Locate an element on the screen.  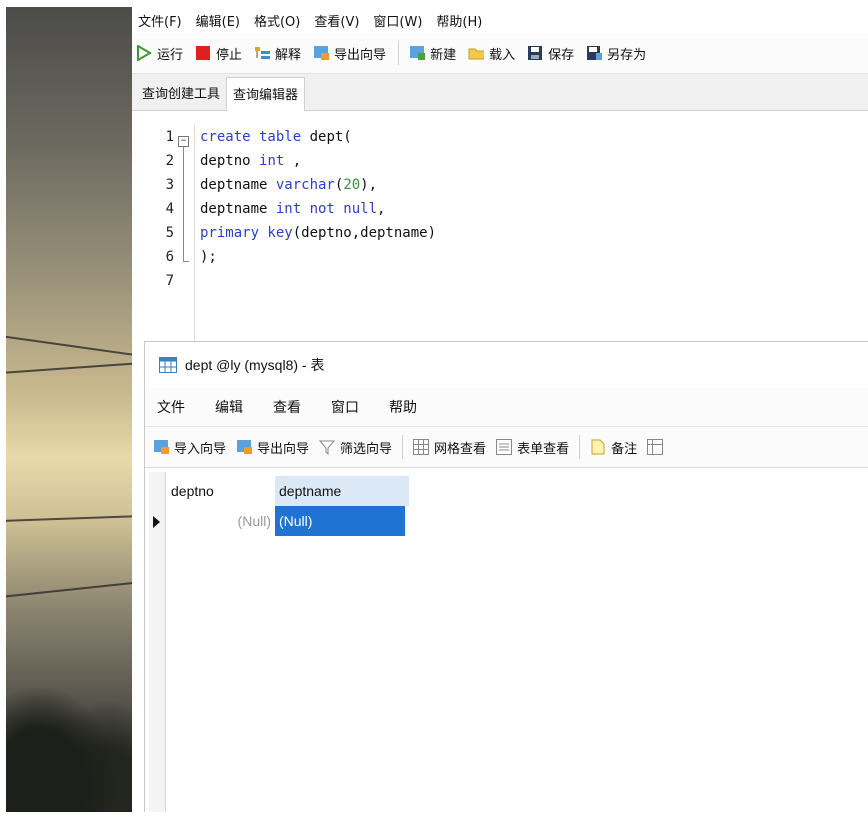
filter-wizard-button: 筛选向导 is located at coordinates (355, 447).